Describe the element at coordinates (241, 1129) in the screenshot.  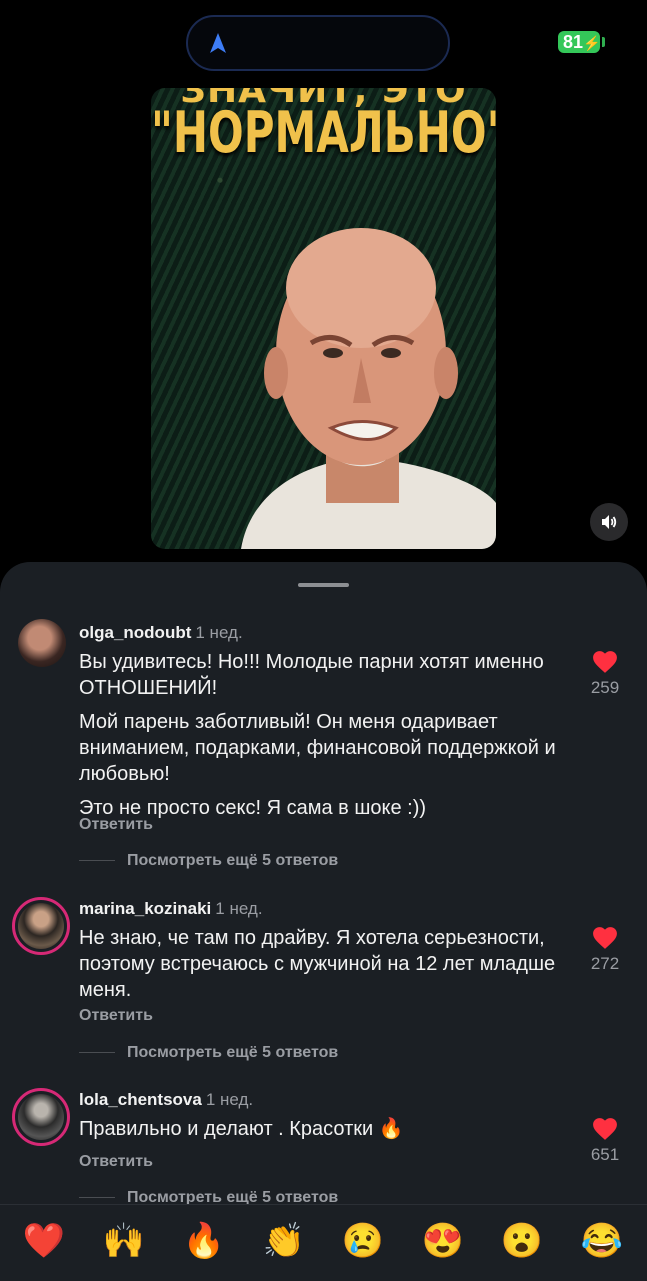
I see `comment-paragraph: Правильно и делают . Красотки 🔥` at that location.